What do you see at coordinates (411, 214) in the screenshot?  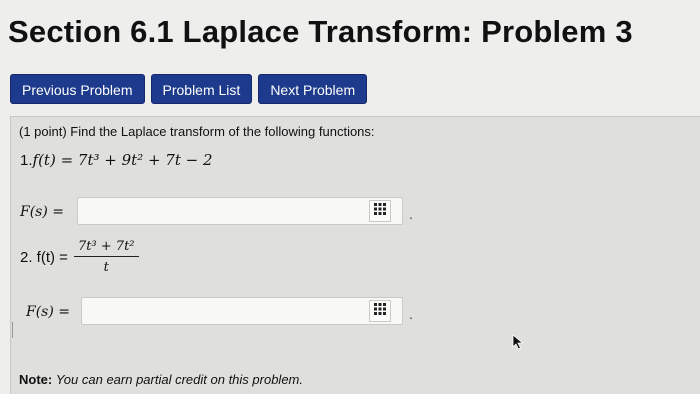 I see `part1-answer-period: .` at bounding box center [411, 214].